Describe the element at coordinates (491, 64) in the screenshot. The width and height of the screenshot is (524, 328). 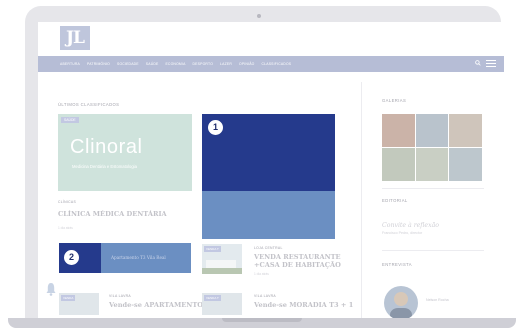
I see `menu-icon` at that location.